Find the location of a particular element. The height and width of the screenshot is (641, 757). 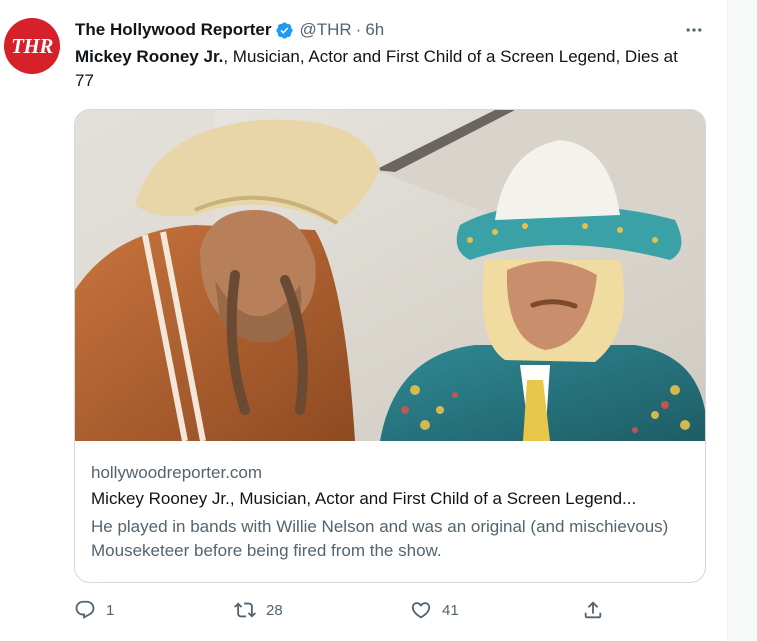

tweet-timestamp: 6h is located at coordinates (374, 30).